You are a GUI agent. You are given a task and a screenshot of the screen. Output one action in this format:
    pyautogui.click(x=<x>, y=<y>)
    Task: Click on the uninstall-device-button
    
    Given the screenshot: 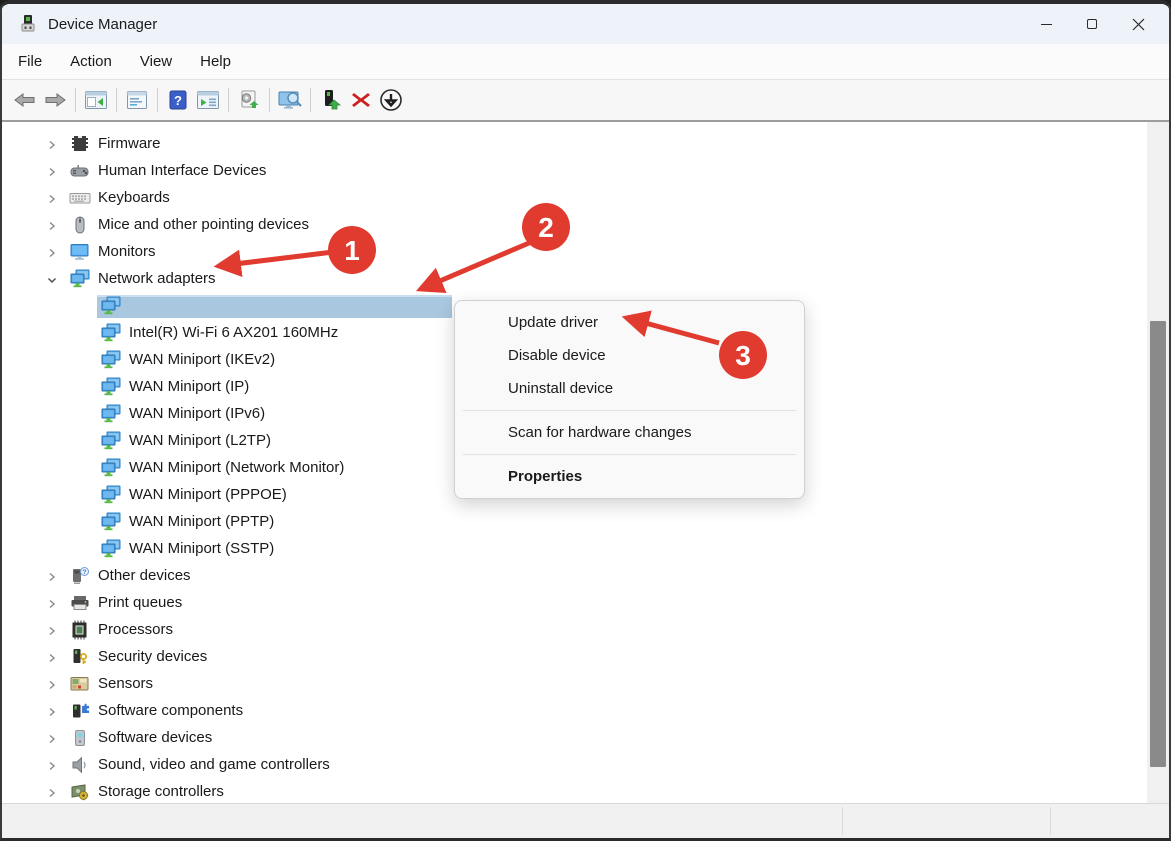 What is the action you would take?
    pyautogui.click(x=361, y=100)
    